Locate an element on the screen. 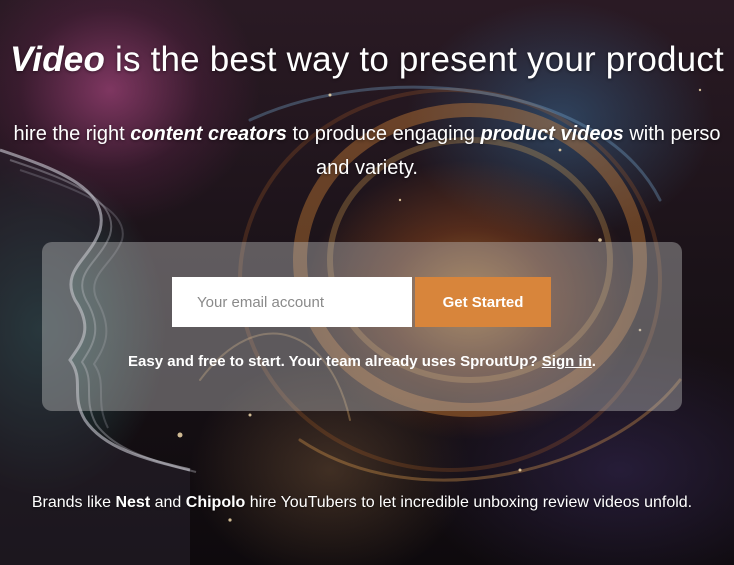  hero-subtitle-line2: and variety. is located at coordinates (367, 168).